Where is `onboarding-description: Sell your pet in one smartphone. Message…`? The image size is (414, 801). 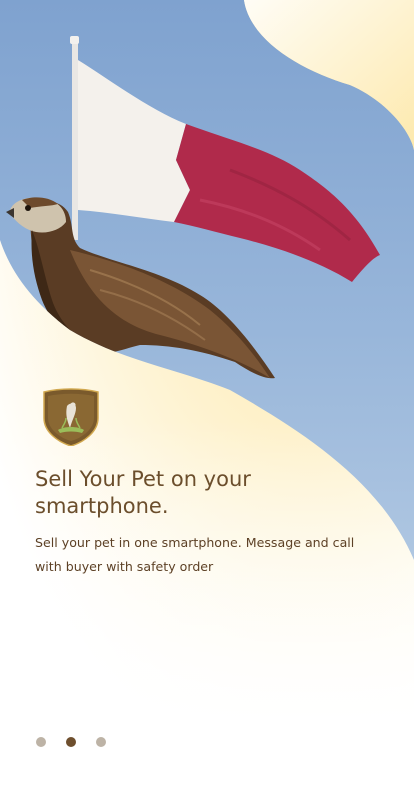
onboarding-description: Sell your pet in one smartphone. Message… is located at coordinates (195, 554).